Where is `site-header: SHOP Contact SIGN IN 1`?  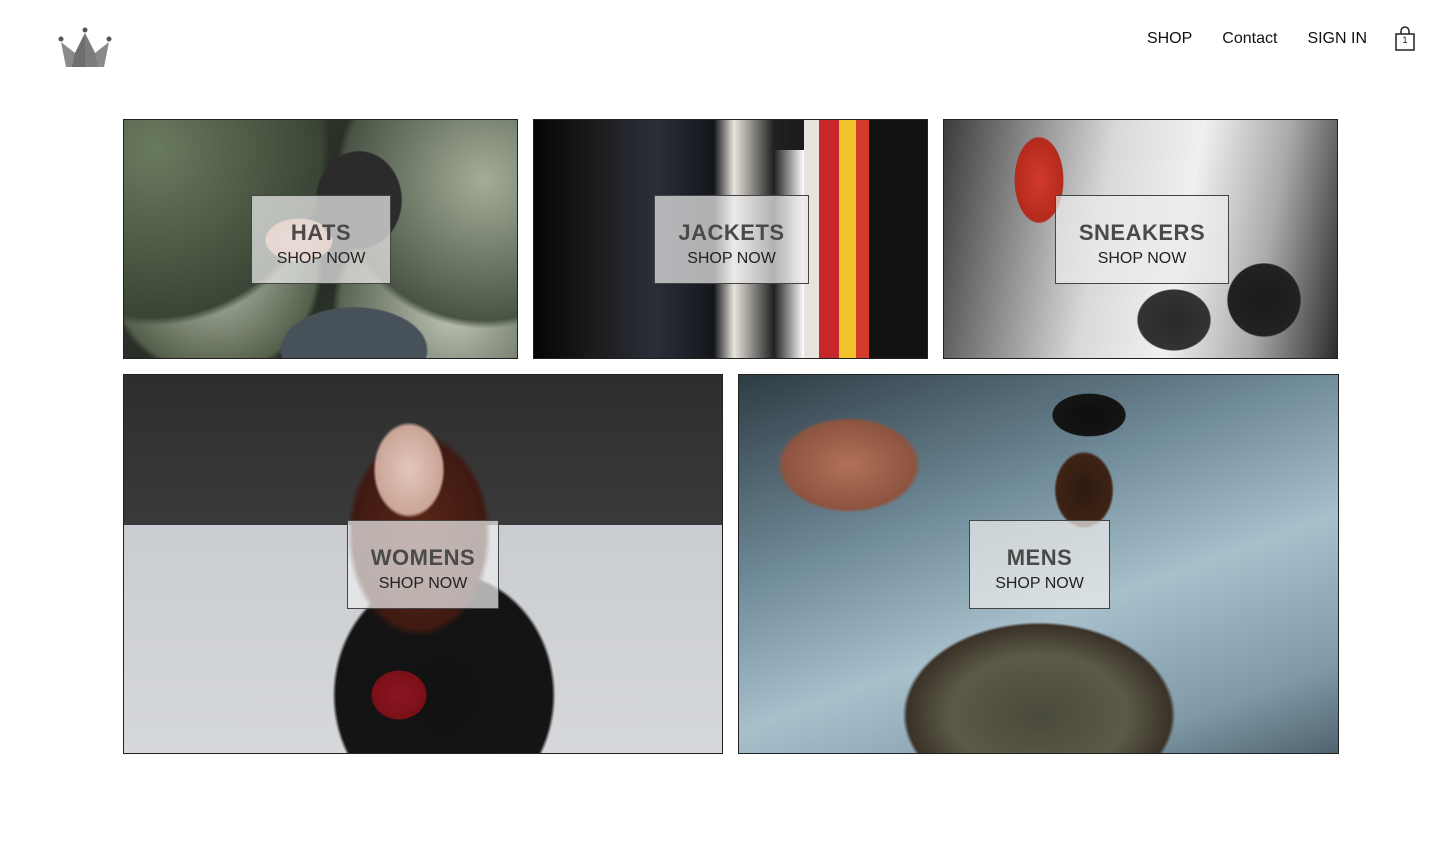
site-header: SHOP Contact SIGN IN 1 is located at coordinates (726, 45).